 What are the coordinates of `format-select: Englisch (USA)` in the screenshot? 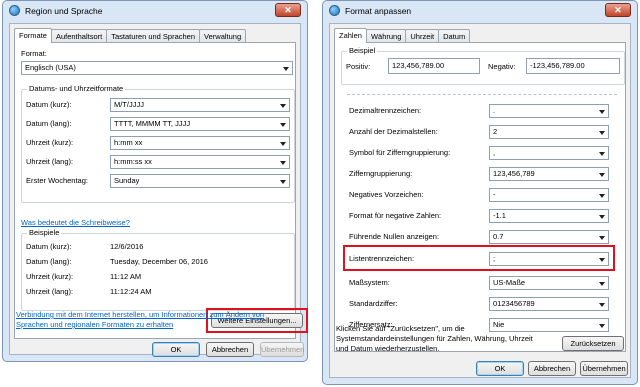 It's located at (157, 68).